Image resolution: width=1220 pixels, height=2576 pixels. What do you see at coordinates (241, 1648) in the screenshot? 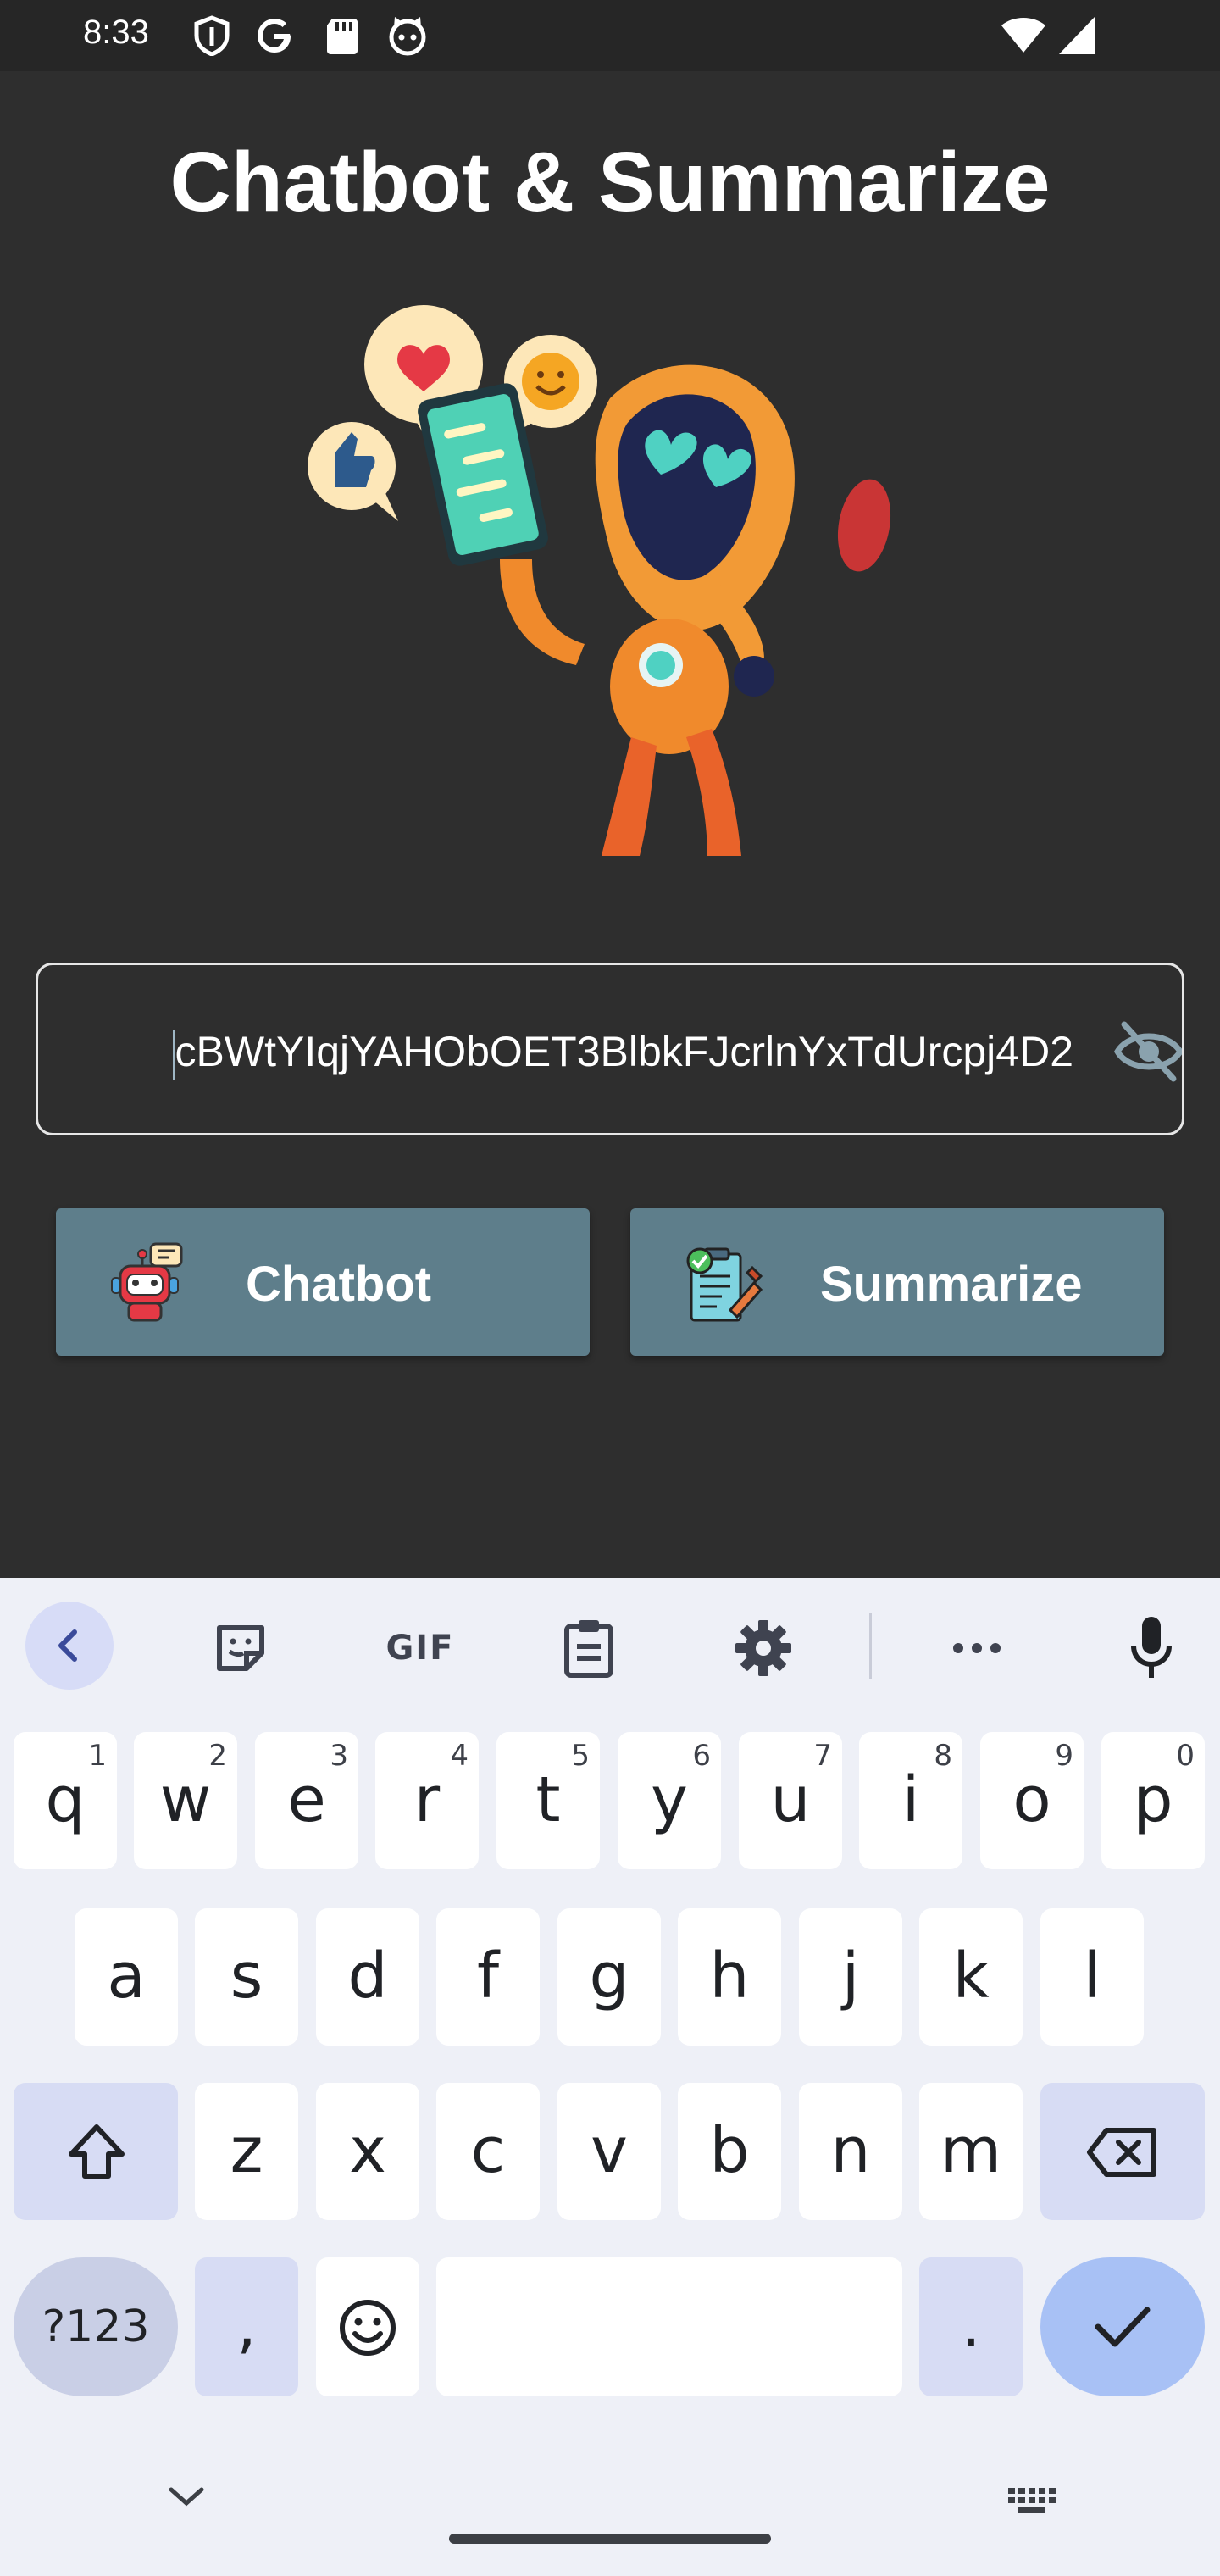
I see `sticker-button` at bounding box center [241, 1648].